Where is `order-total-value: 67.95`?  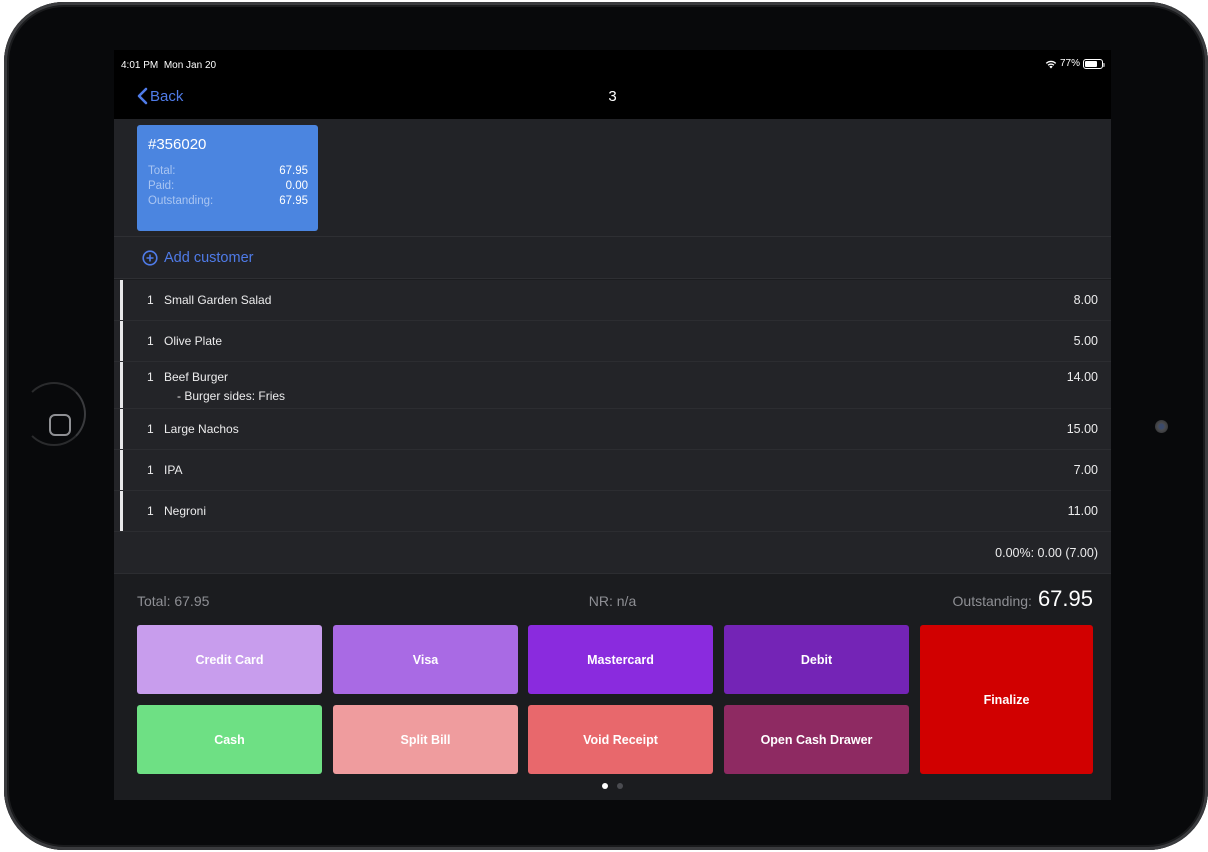 order-total-value: 67.95 is located at coordinates (293, 171).